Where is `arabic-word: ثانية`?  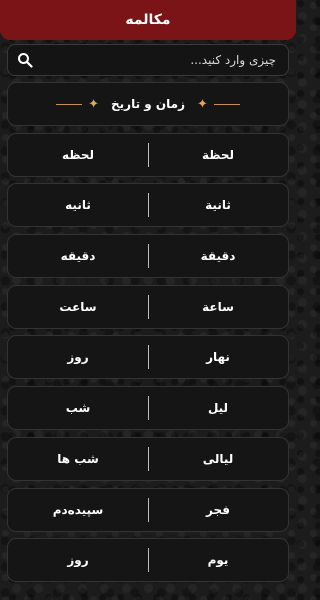
arabic-word: ثانية is located at coordinates (218, 205).